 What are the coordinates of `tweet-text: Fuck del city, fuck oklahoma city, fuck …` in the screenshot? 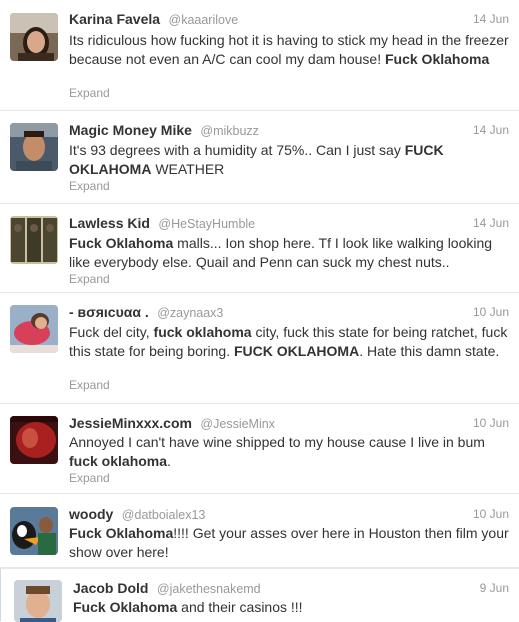 It's located at (289, 341).